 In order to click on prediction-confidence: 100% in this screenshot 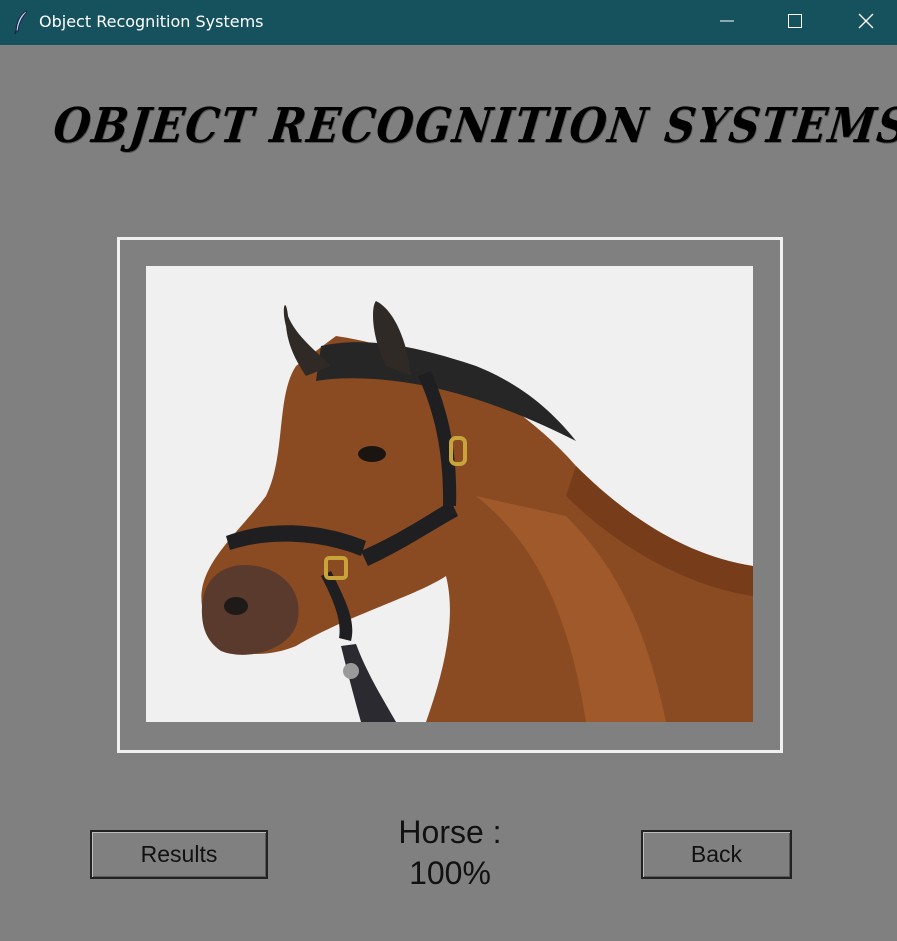, I will do `click(450, 873)`.